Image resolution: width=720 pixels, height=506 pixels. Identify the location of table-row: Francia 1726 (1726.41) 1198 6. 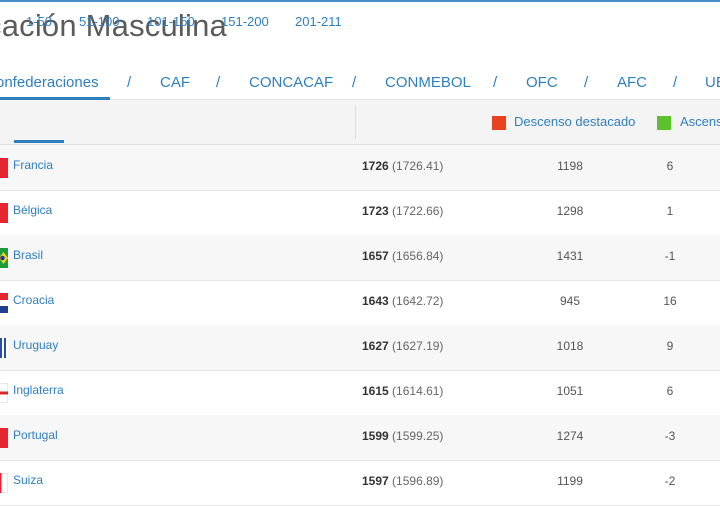
(360, 168).